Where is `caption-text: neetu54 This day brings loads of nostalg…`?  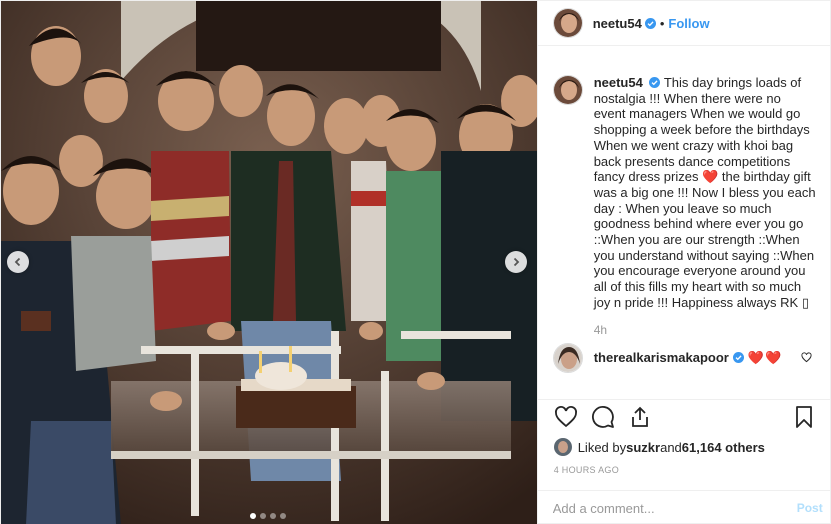 caption-text: neetu54 This day brings loads of nostalg… is located at coordinates (705, 193).